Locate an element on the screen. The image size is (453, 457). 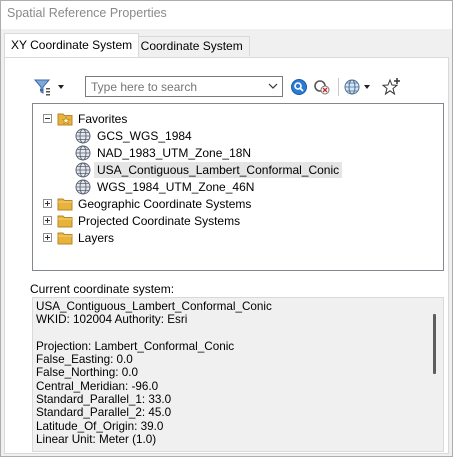
add-to-favorites-button is located at coordinates (392, 87).